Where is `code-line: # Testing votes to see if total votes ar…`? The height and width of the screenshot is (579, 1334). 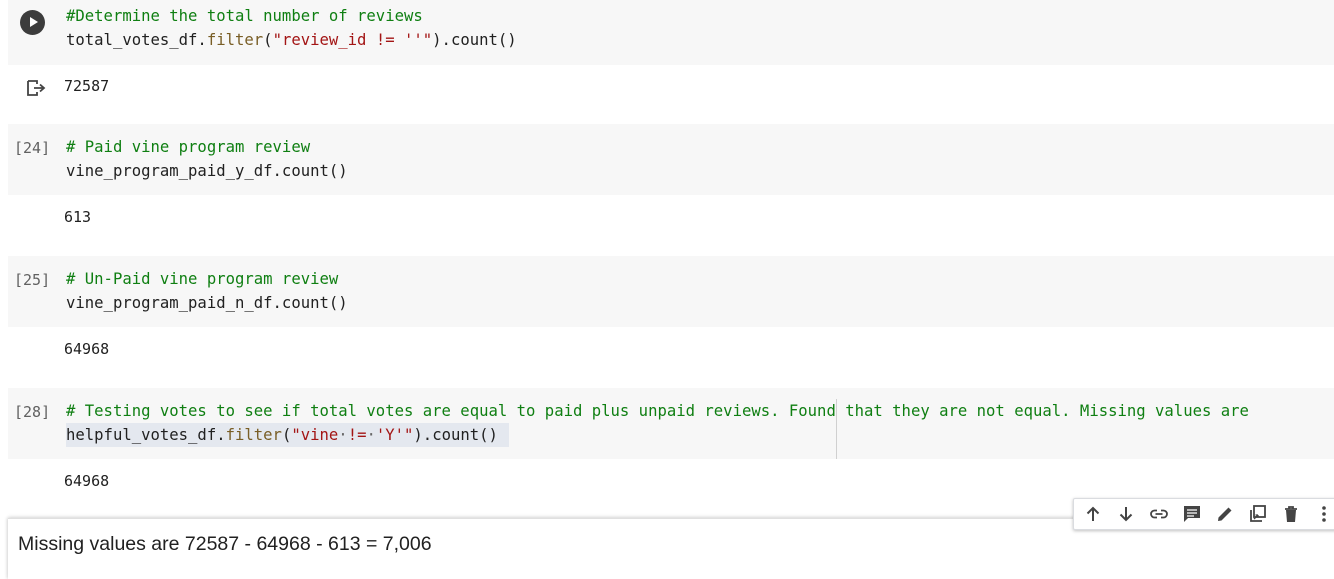
code-line: # Testing votes to see if total votes ar… is located at coordinates (657, 411).